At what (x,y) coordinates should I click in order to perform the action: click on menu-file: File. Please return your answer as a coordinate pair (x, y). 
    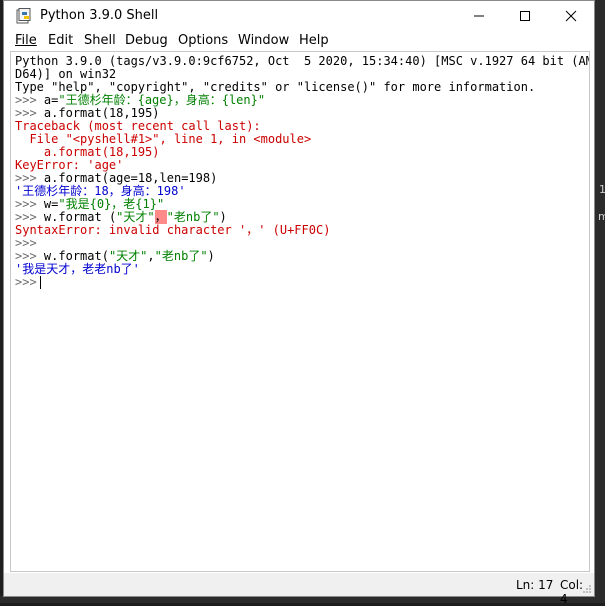
    Looking at the image, I should click on (26, 40).